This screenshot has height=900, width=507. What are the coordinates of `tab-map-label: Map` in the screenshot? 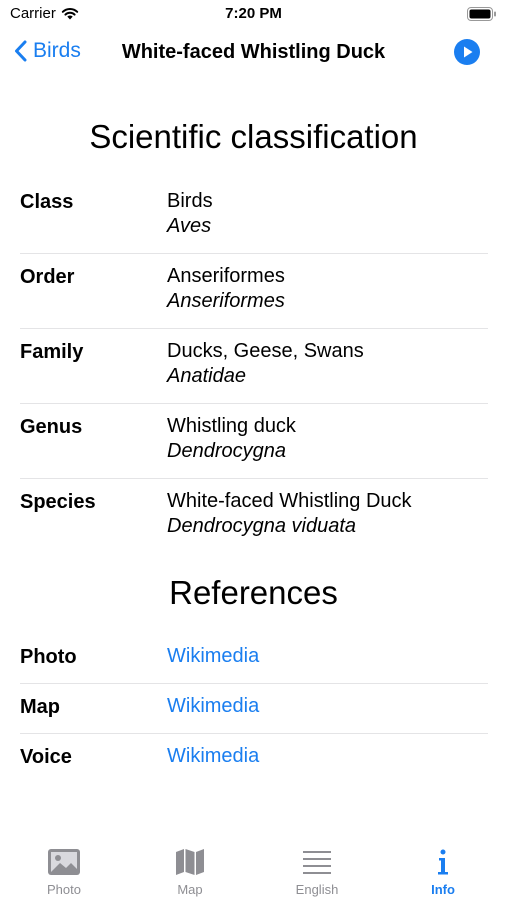 It's located at (190, 889).